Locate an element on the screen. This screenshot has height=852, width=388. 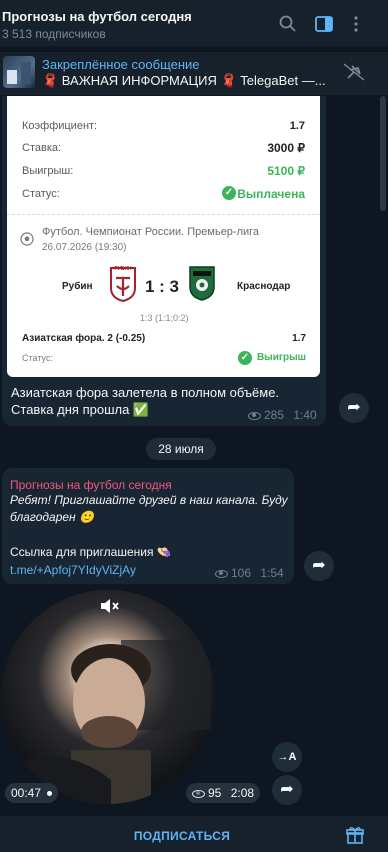
market-status-label: Статус: is located at coordinates (37, 358).